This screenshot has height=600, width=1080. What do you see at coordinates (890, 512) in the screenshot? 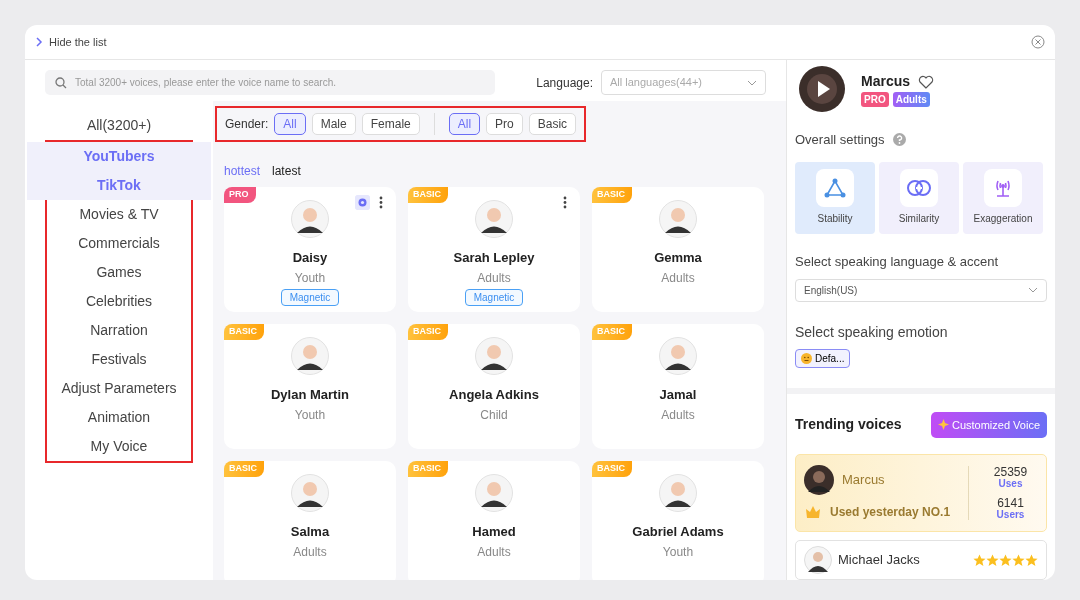
I see `rank-label: Used yesterday NO.1` at bounding box center [890, 512].